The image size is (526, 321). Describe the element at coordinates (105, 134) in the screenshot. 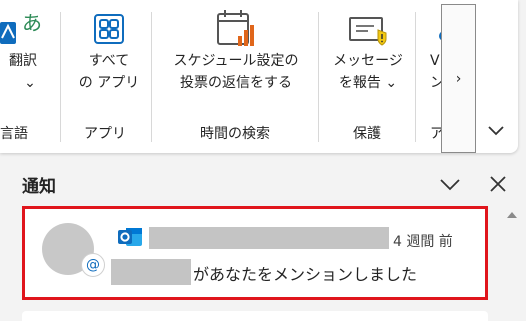

I see `group-label-apps: アプリ` at that location.